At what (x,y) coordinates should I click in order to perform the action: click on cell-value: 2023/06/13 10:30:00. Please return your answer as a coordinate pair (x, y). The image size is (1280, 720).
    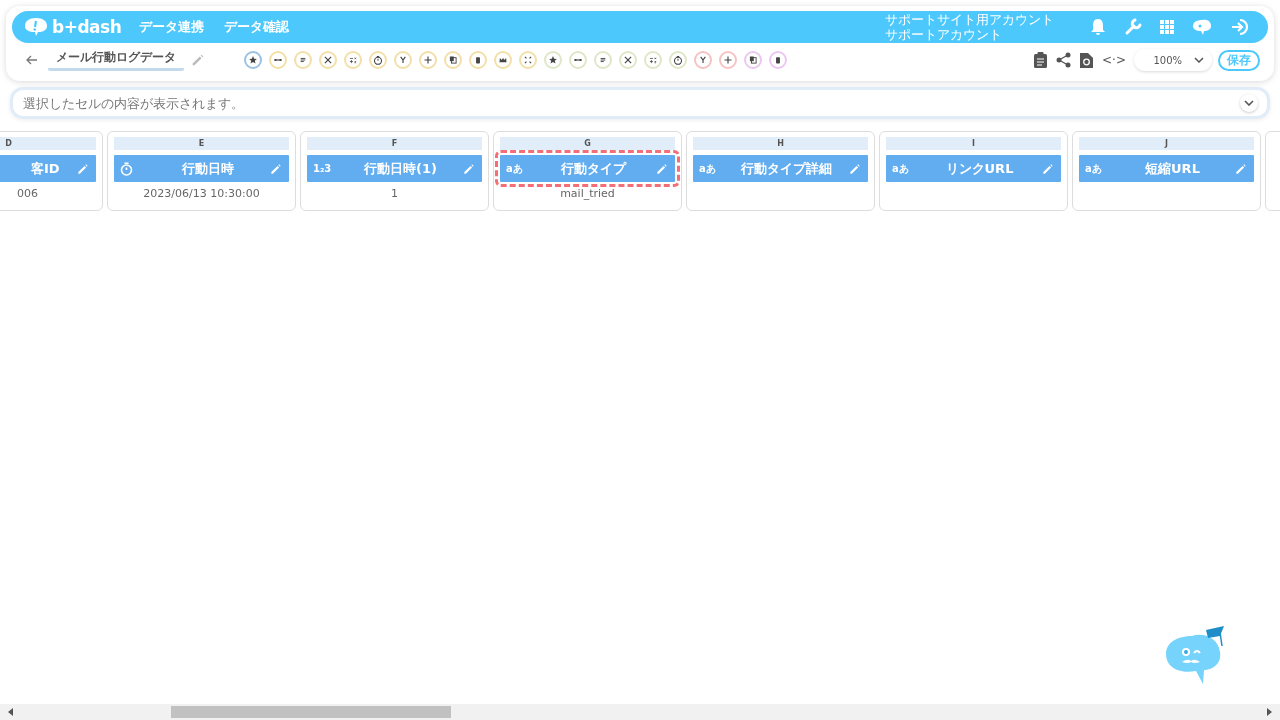
    Looking at the image, I should click on (201, 193).